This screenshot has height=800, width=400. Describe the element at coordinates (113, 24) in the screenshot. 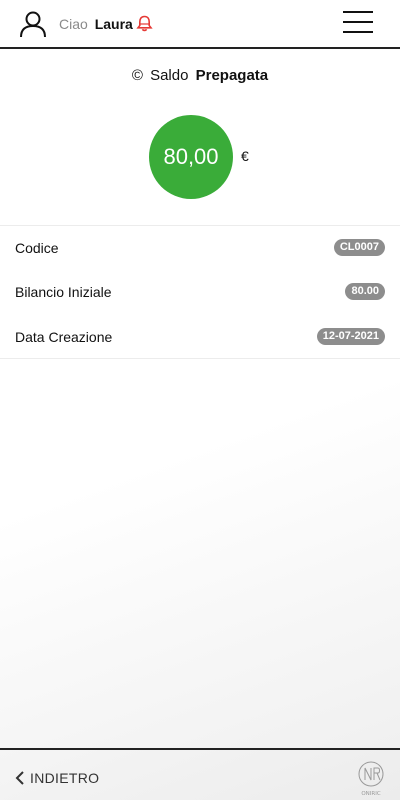

I see `user-name: Laura` at that location.